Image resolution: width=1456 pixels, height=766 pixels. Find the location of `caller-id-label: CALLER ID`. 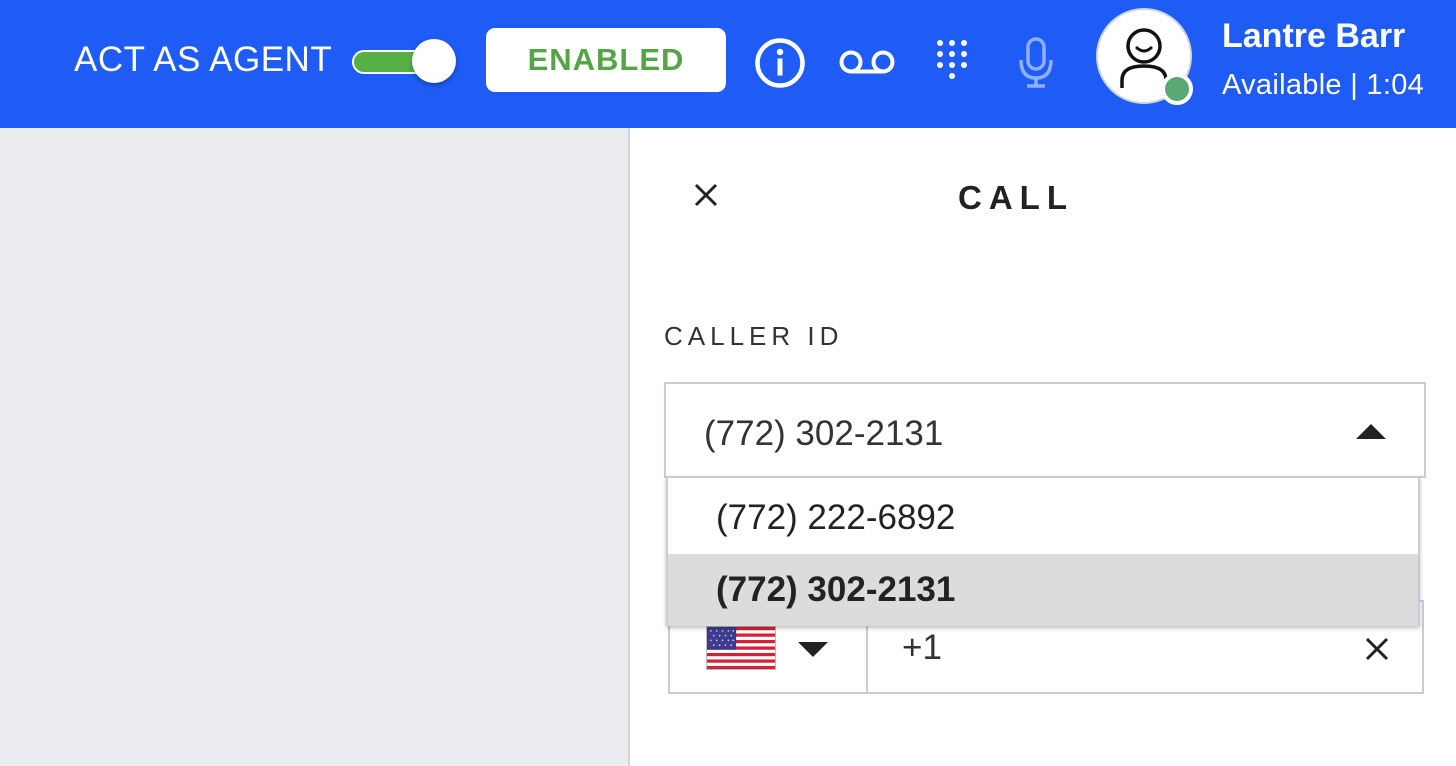

caller-id-label: CALLER ID is located at coordinates (754, 336).